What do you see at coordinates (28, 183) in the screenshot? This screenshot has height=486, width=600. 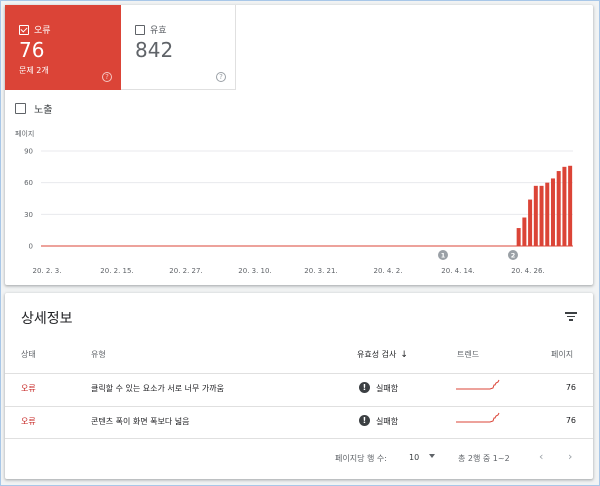 I see `y-tick-label: 60` at bounding box center [28, 183].